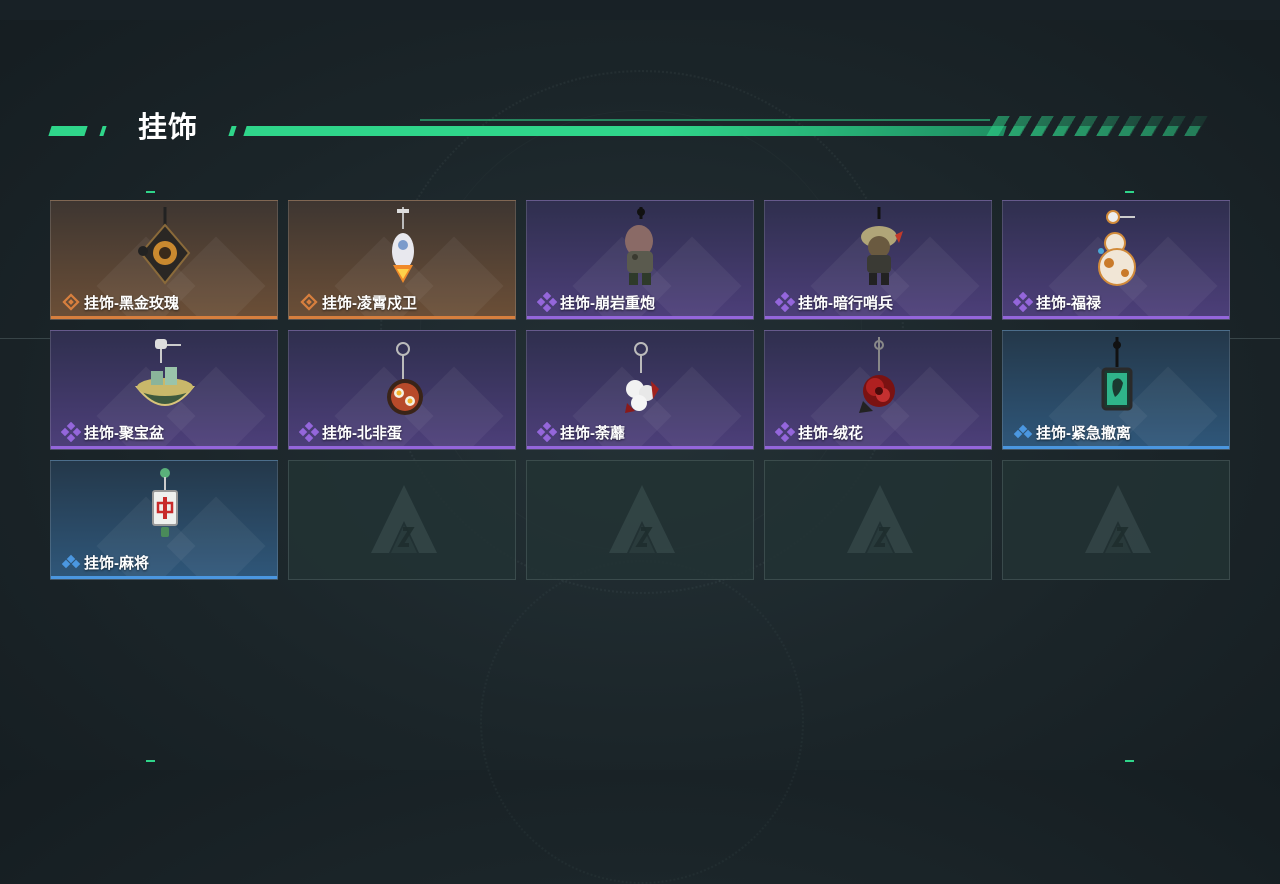  Describe the element at coordinates (131, 303) in the screenshot. I see `charm-name: 挂饰-黑金玫瑰` at that location.